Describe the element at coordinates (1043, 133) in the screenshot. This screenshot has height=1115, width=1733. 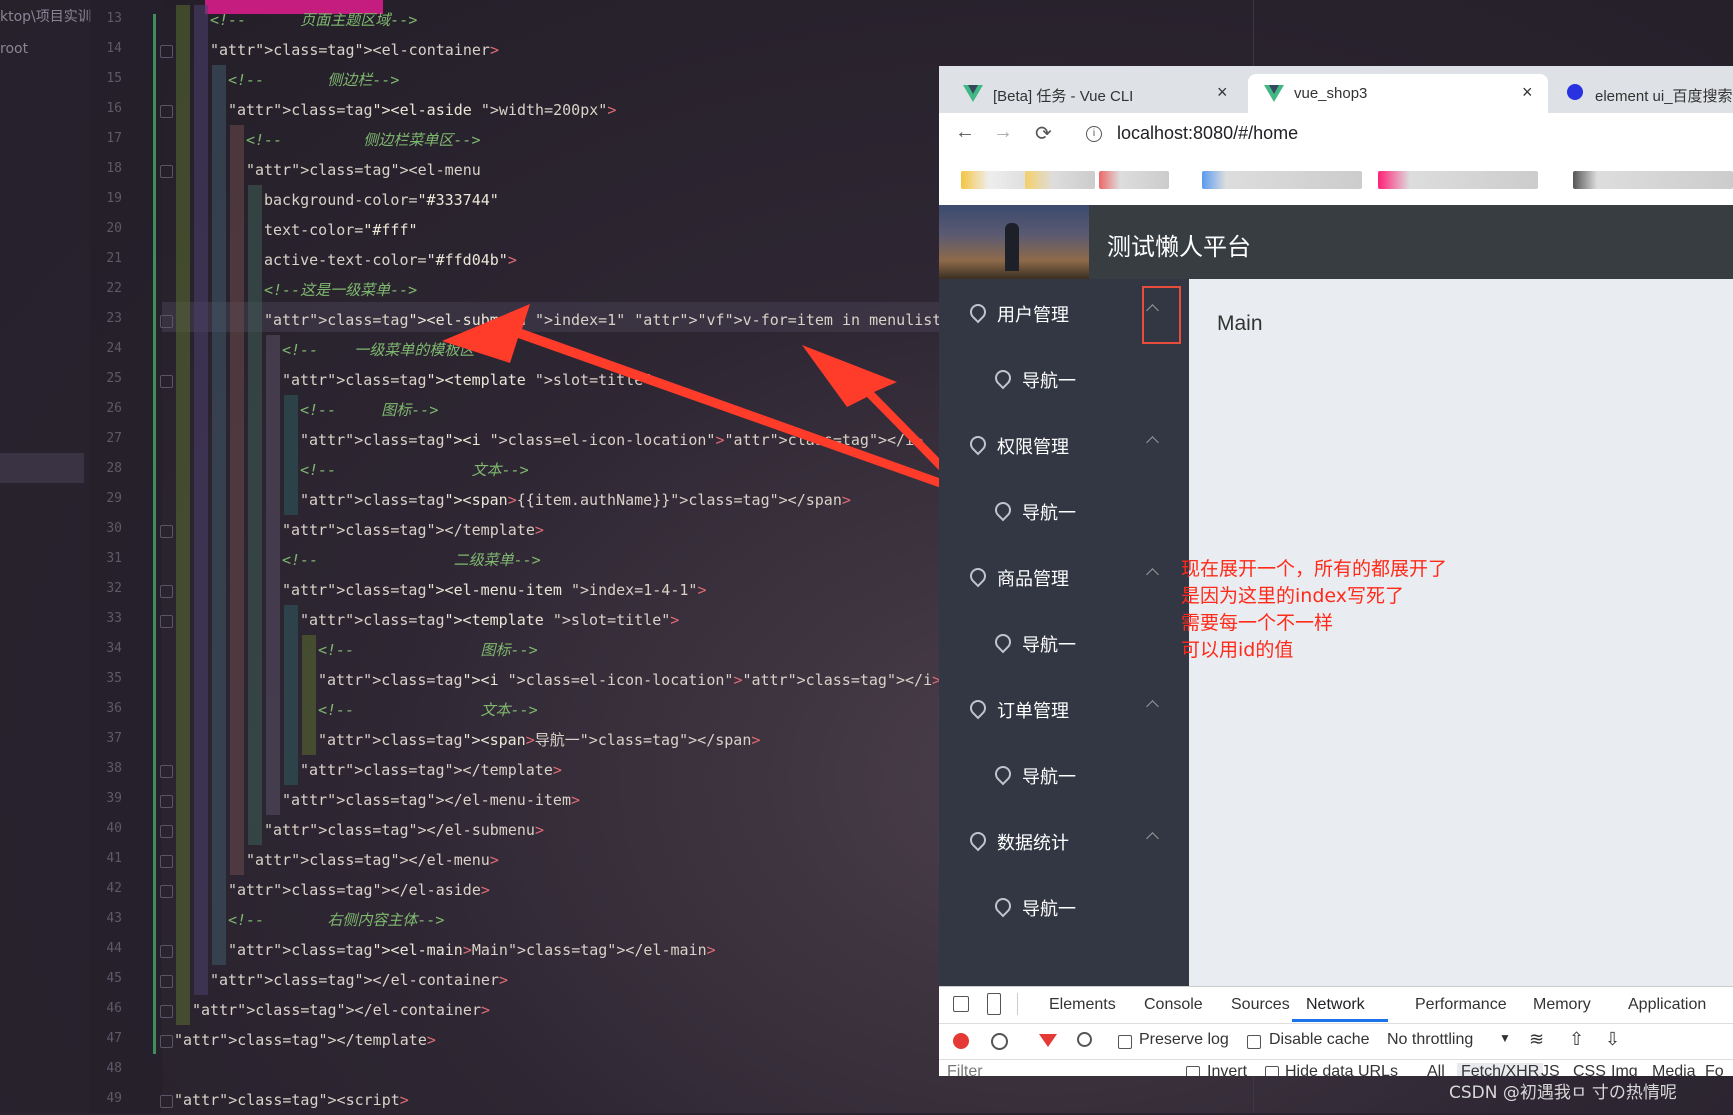
I see `reload-icon: ⟳` at that location.